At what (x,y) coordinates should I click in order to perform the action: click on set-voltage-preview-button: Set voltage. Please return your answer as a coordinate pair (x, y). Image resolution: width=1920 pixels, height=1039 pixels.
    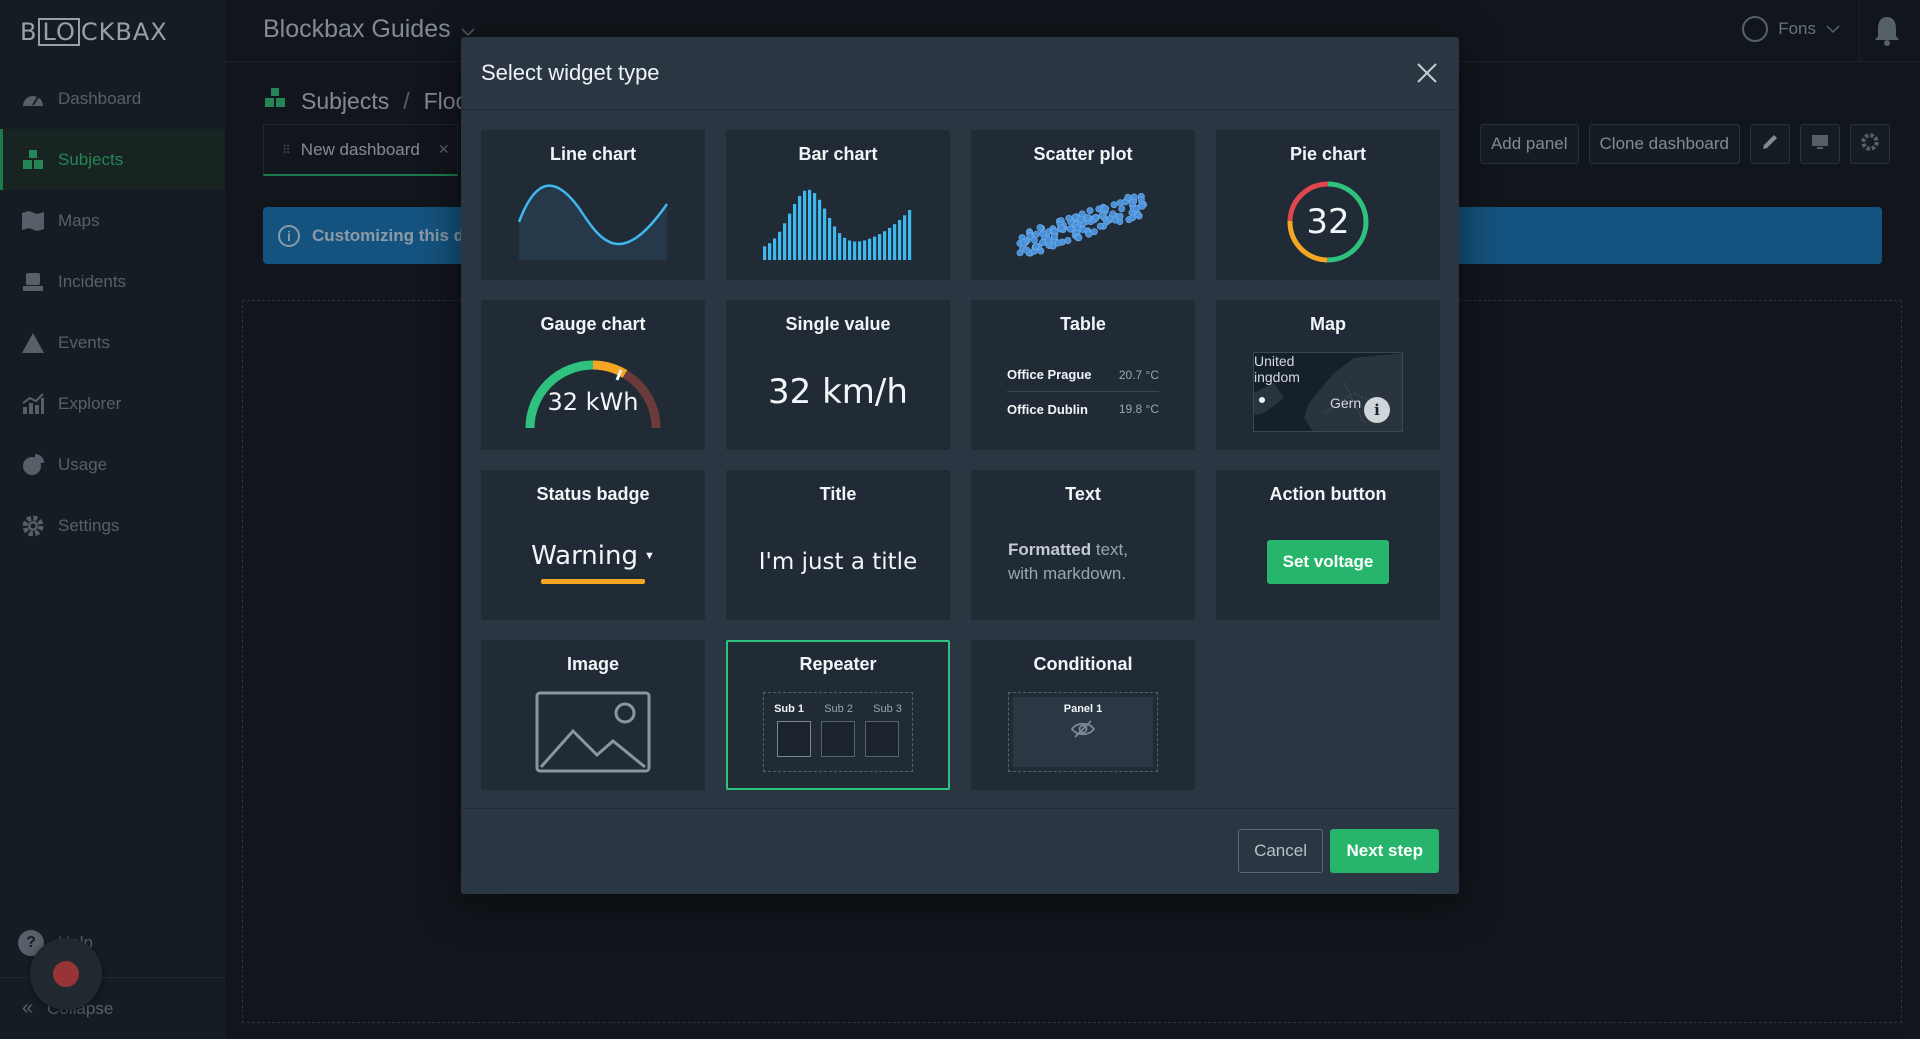
    Looking at the image, I should click on (1328, 562).